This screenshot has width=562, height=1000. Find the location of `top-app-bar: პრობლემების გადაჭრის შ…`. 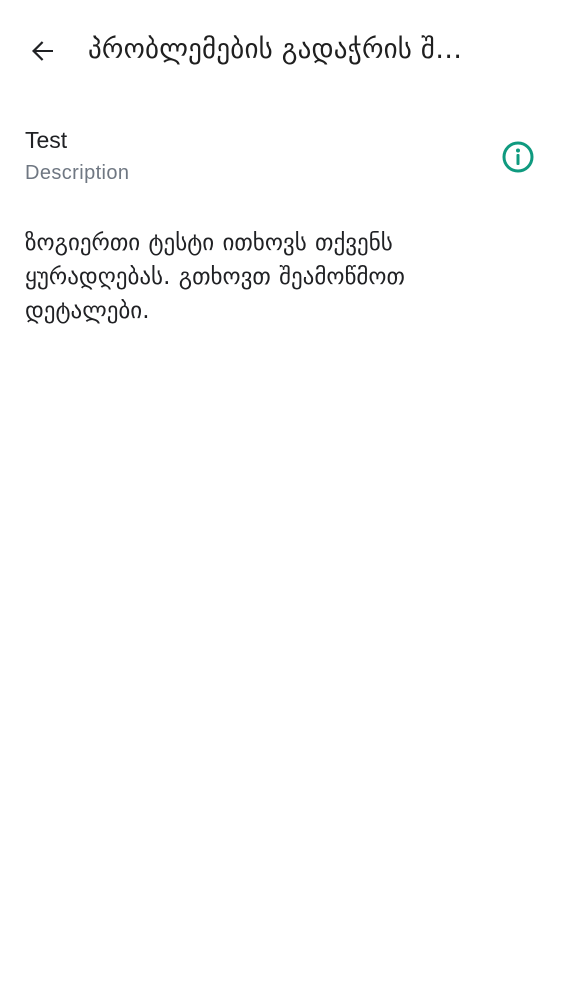

top-app-bar: პრობლემების გადაჭრის შ… is located at coordinates (281, 50).